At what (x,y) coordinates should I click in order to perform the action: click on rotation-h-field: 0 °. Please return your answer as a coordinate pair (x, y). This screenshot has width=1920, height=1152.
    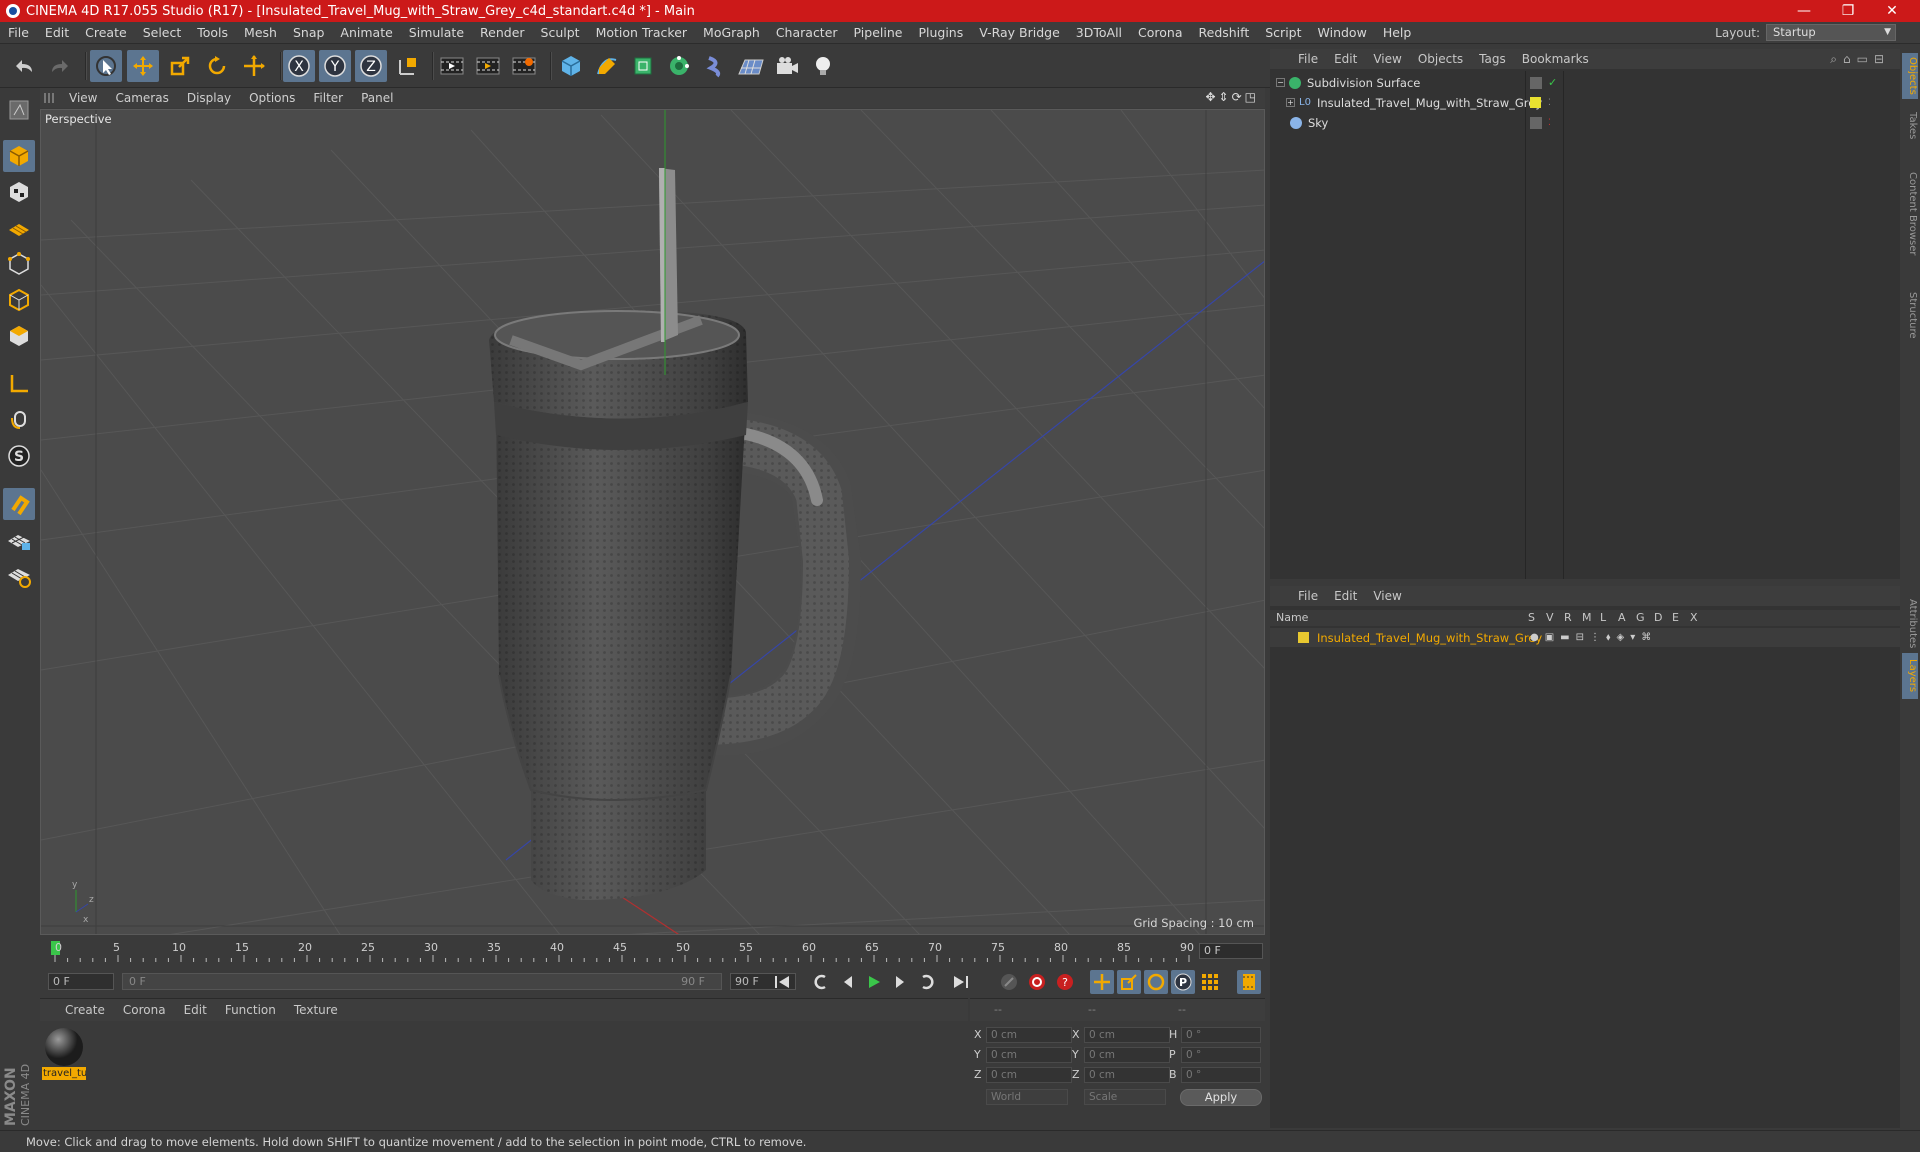
    Looking at the image, I should click on (1221, 1035).